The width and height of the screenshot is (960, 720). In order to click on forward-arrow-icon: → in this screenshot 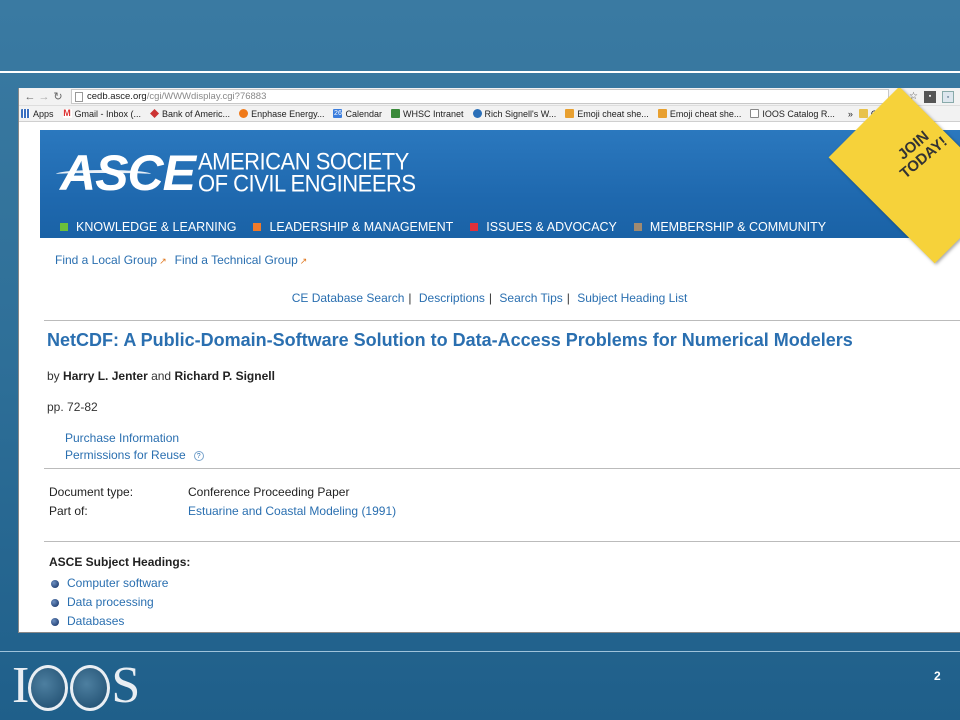, I will do `click(44, 97)`.